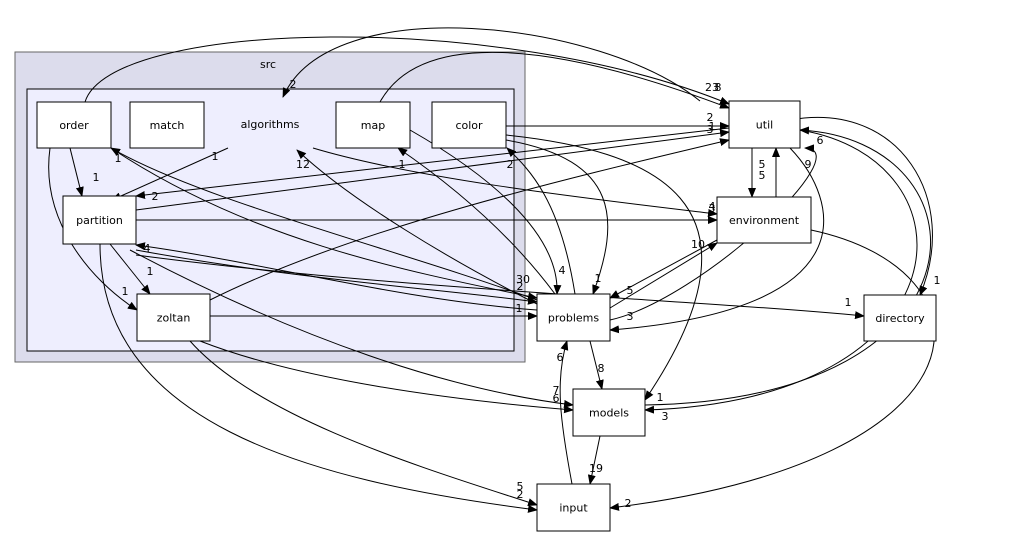 The height and width of the screenshot is (538, 1017). I want to click on node-label: order, so click(74, 125).